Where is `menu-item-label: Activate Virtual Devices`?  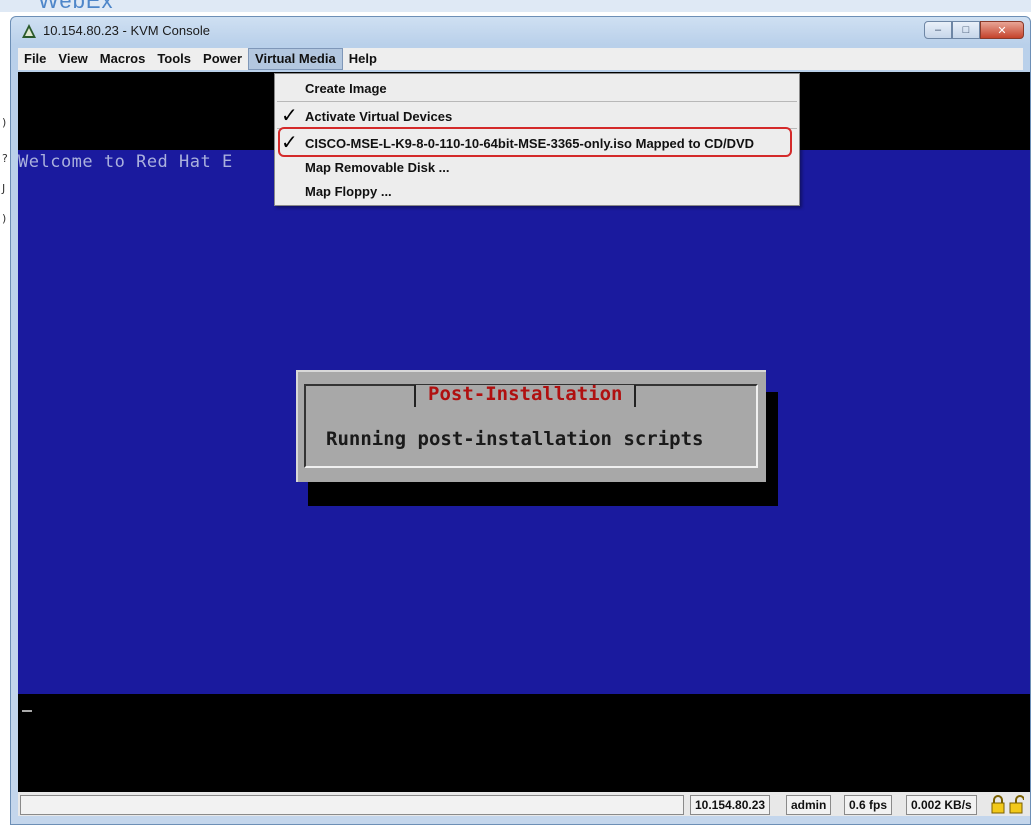 menu-item-label: Activate Virtual Devices is located at coordinates (379, 116).